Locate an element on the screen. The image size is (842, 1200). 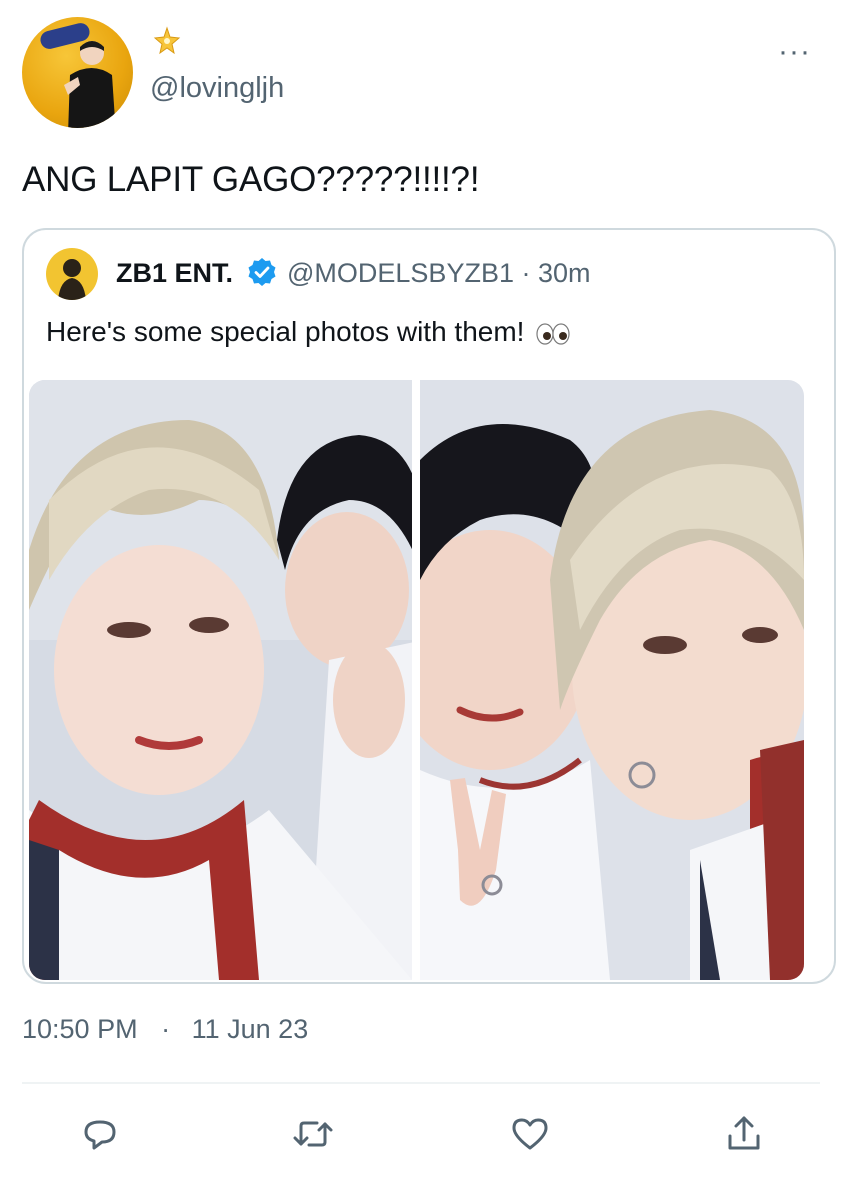
quoted-avatar is located at coordinates (72, 274).